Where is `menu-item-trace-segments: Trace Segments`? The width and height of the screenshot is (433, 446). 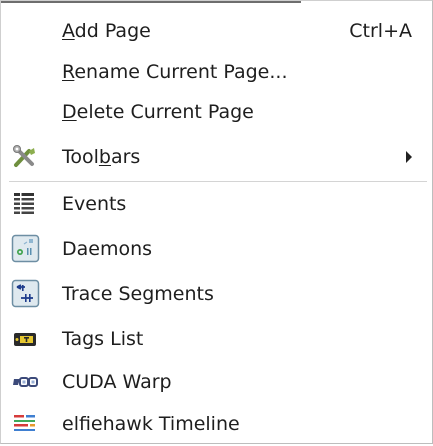
menu-item-trace-segments: Trace Segments is located at coordinates (216, 294).